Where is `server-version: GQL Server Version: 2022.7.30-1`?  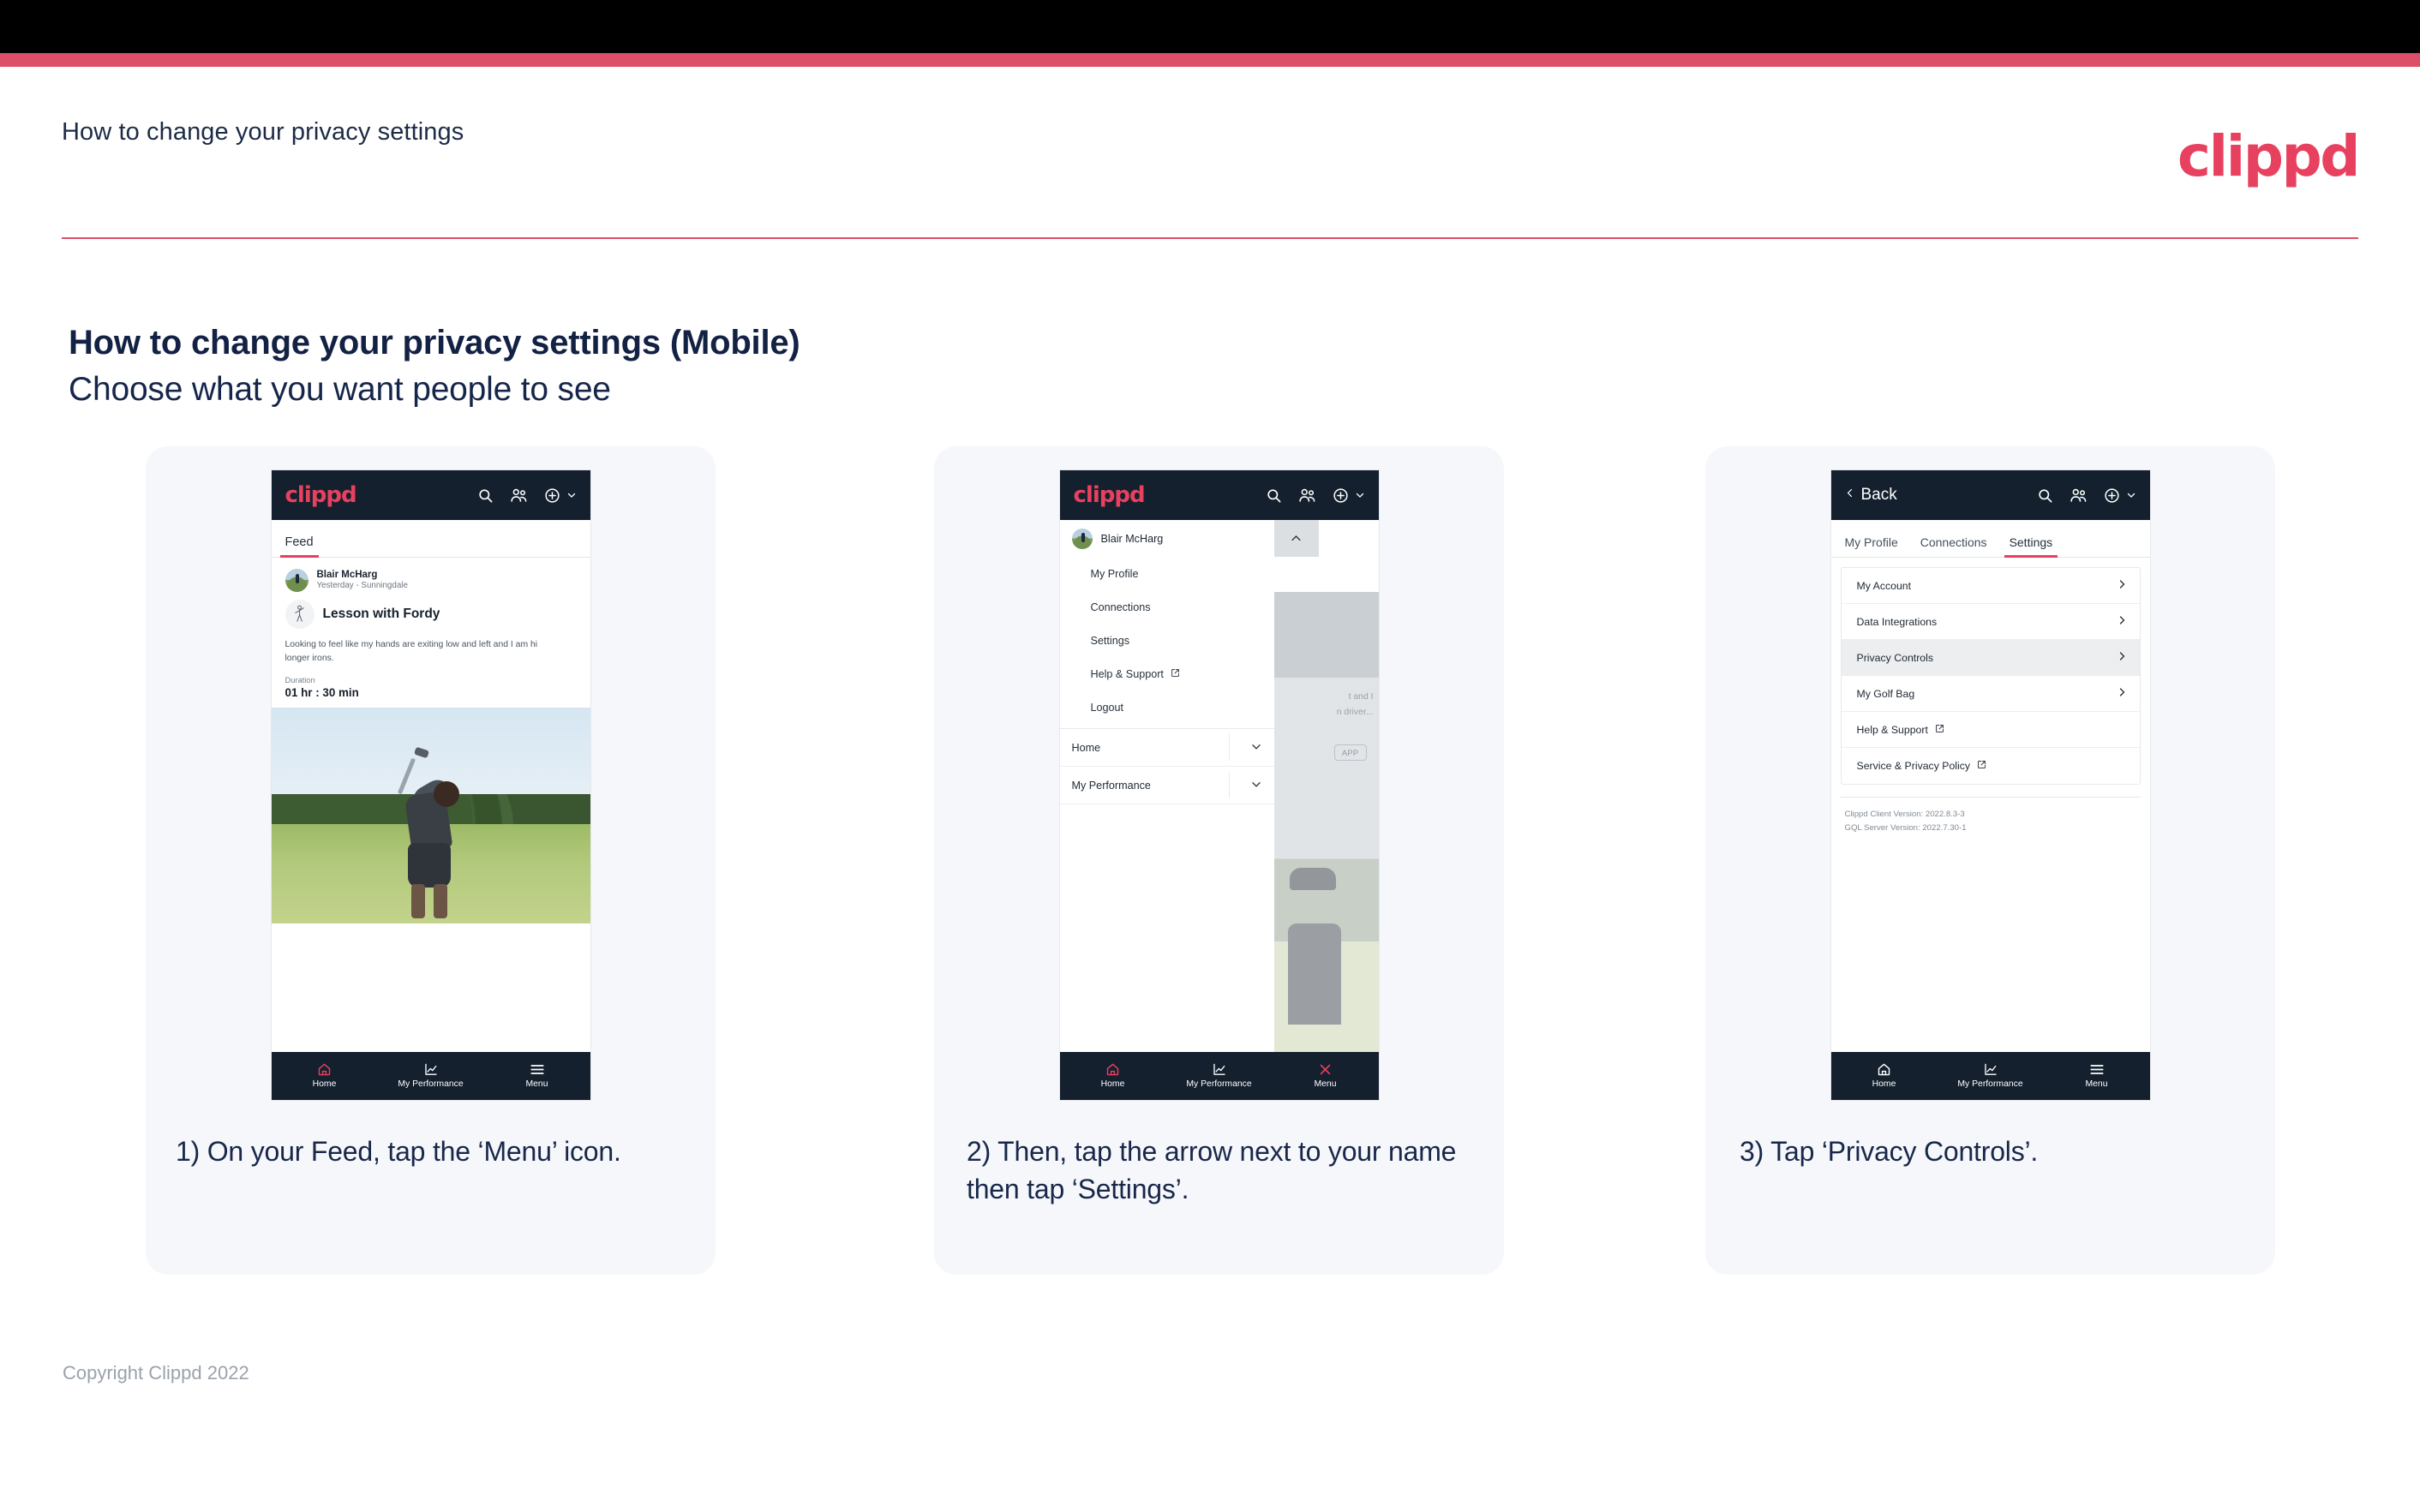
server-version: GQL Server Version: 2022.7.30-1 is located at coordinates (1905, 827).